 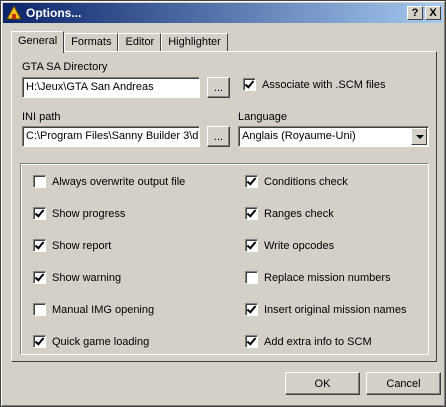 I want to click on option-show-warning: Show warning, so click(x=77, y=277).